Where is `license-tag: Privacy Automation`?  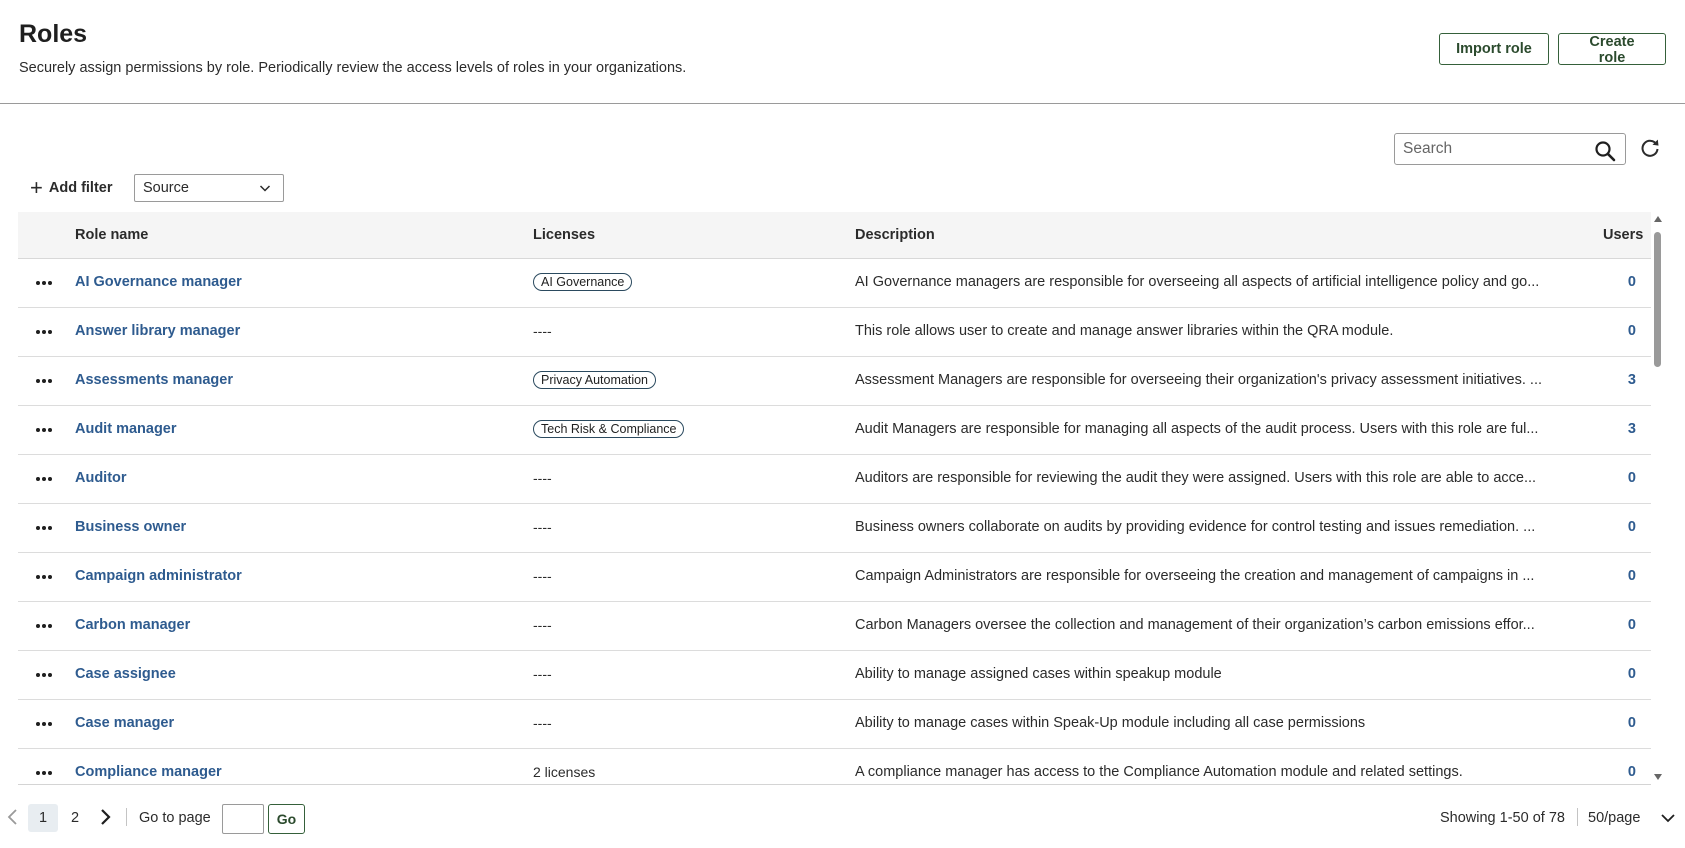
license-tag: Privacy Automation is located at coordinates (594, 380).